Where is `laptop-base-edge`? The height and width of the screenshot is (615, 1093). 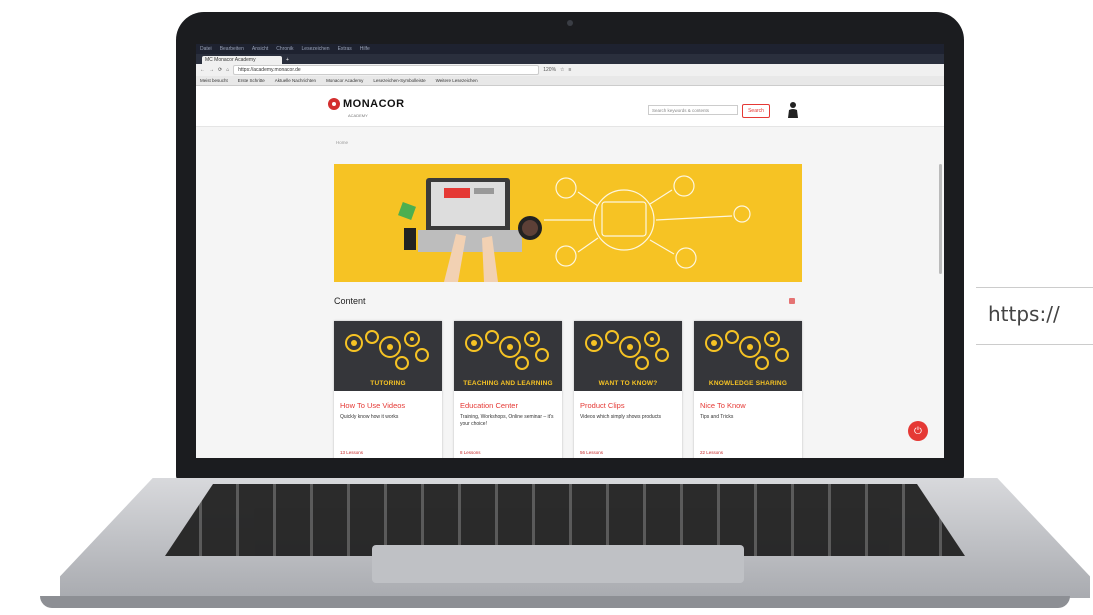
laptop-base-edge is located at coordinates (555, 602).